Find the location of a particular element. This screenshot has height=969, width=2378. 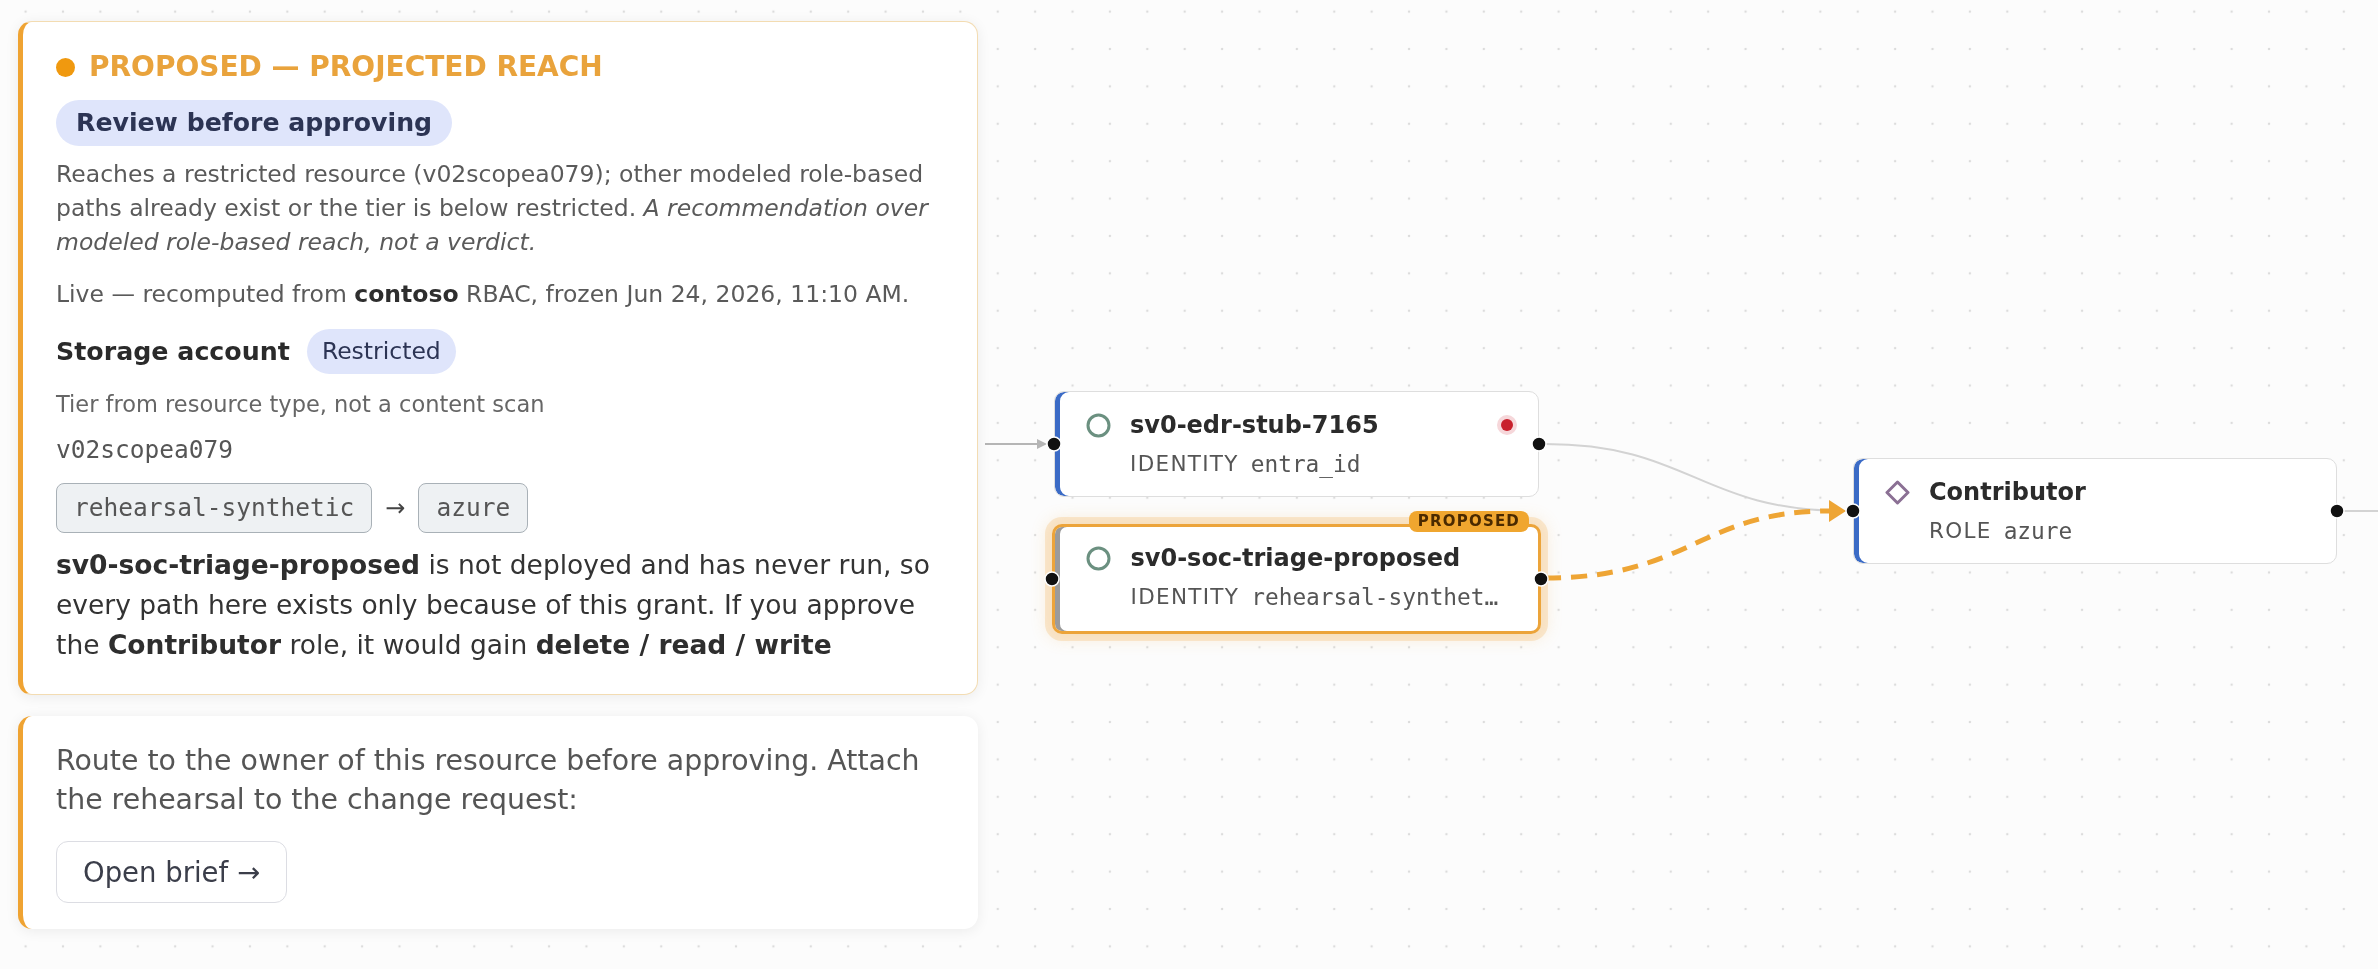

node-source: entra_id is located at coordinates (1305, 464).